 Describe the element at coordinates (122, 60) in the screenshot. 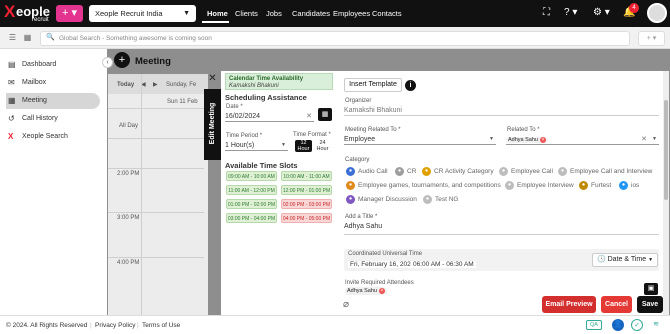

I see `add-meeting-button: +` at that location.